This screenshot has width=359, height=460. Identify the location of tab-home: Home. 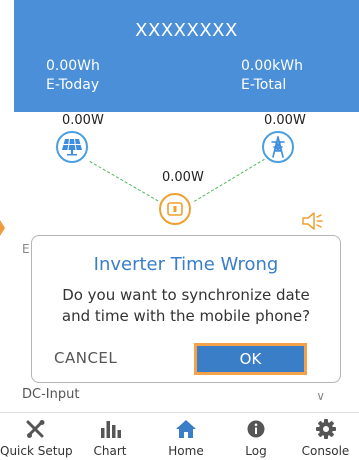
(186, 436).